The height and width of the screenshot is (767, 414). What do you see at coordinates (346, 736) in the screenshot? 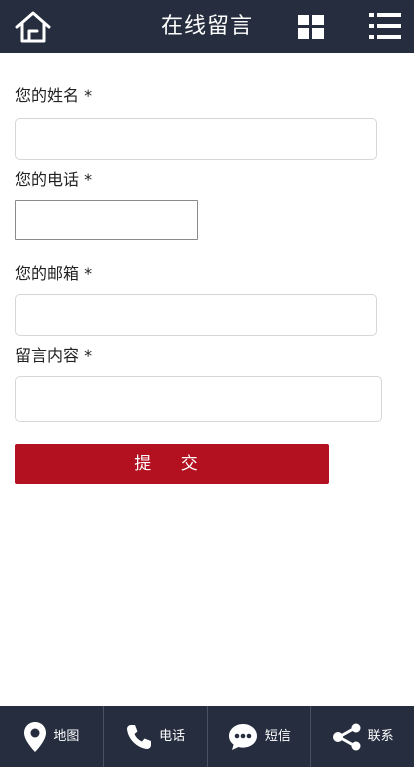
I see `share-icon` at bounding box center [346, 736].